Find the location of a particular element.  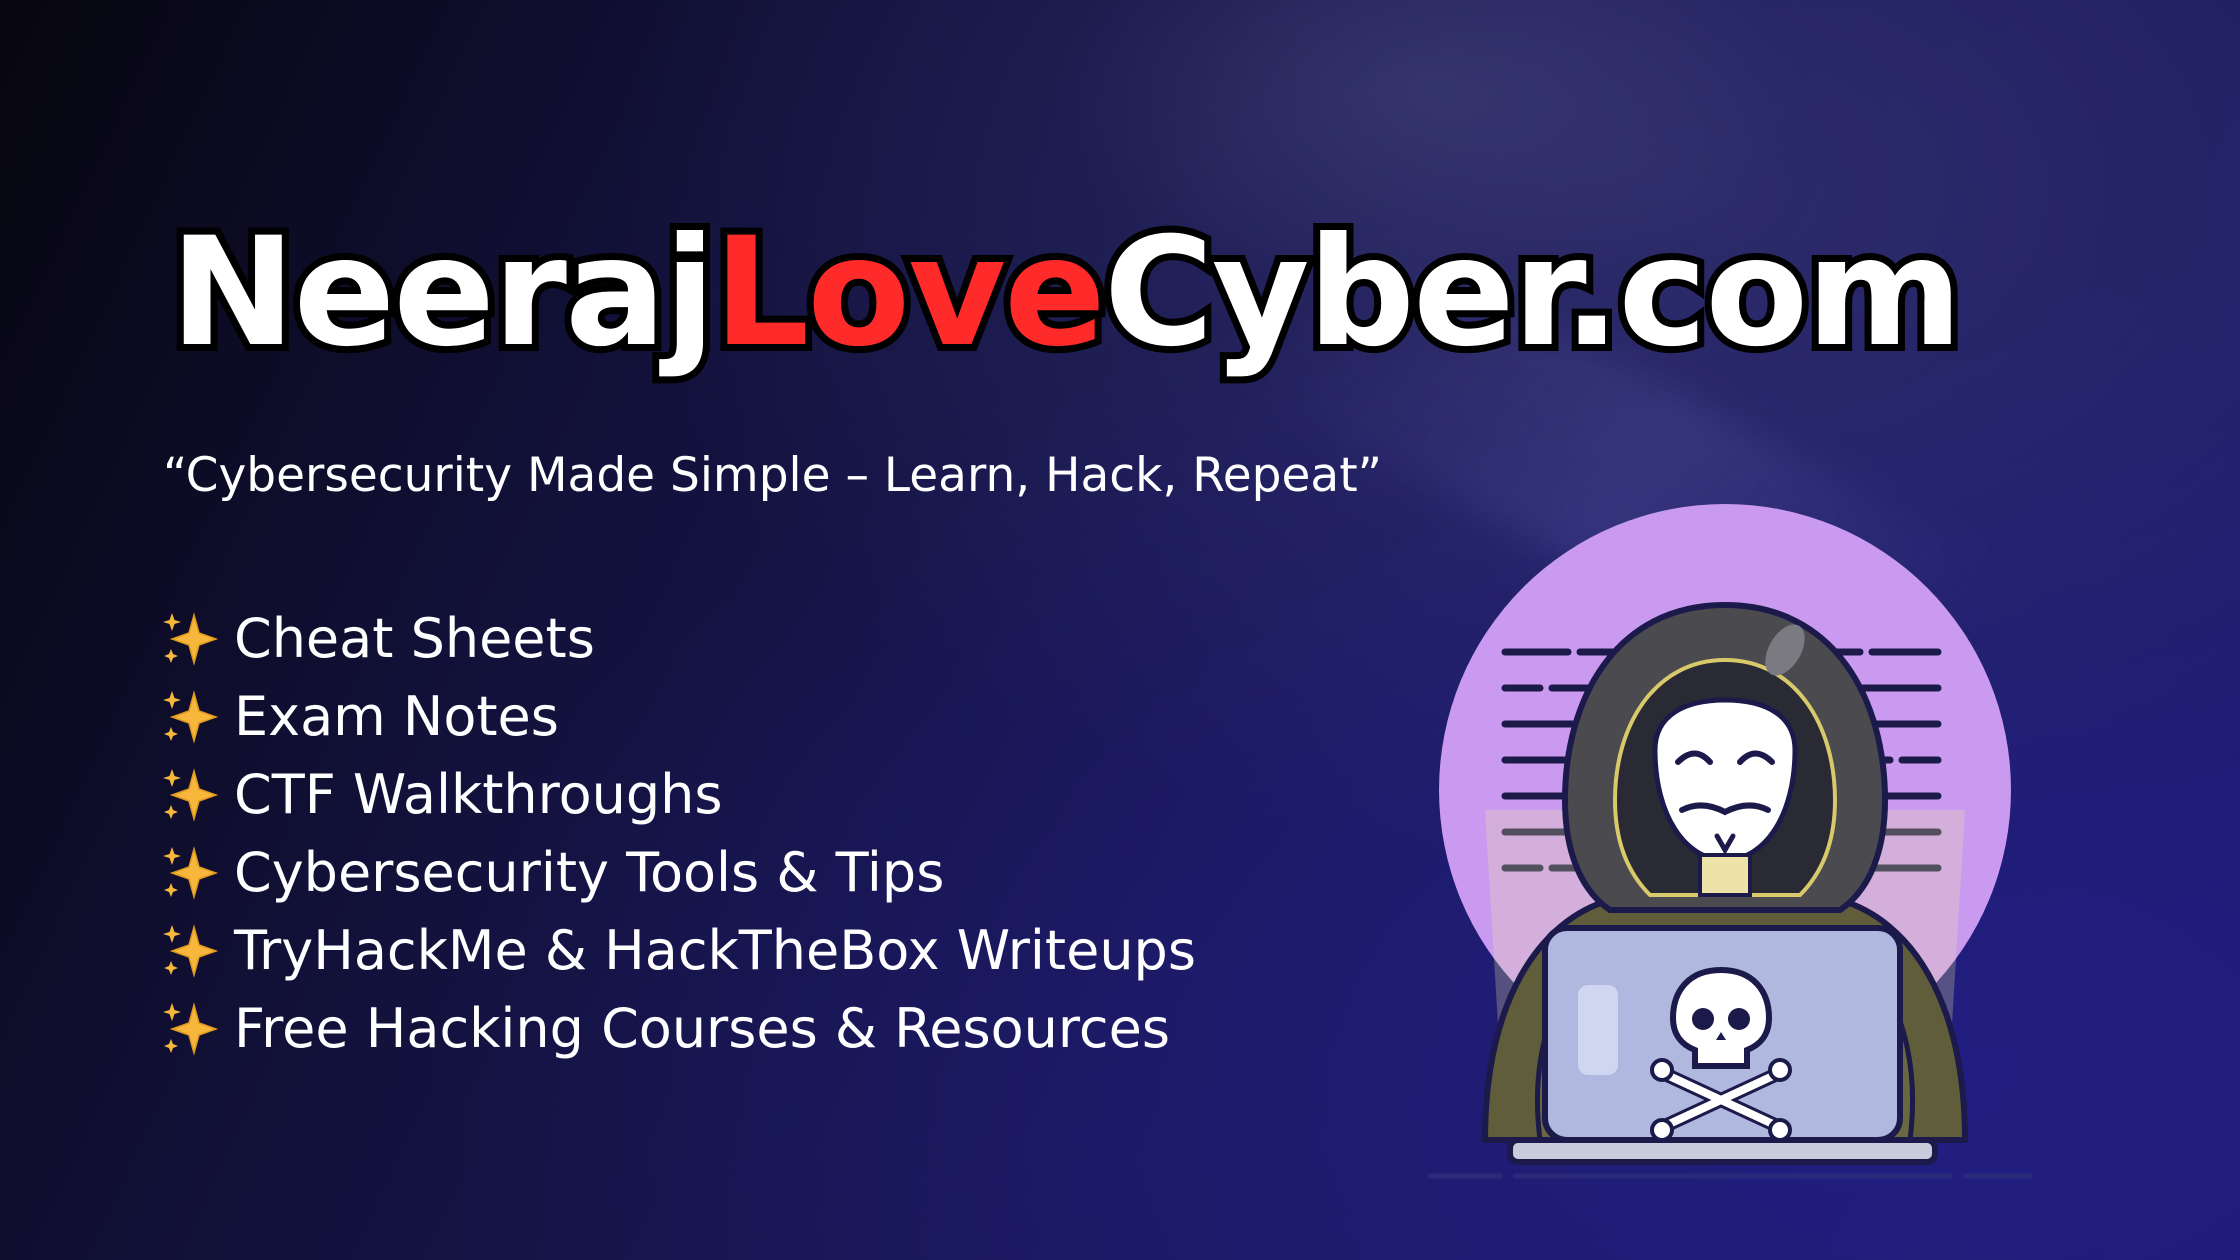

feature-label: Exam Notes is located at coordinates (396, 716).